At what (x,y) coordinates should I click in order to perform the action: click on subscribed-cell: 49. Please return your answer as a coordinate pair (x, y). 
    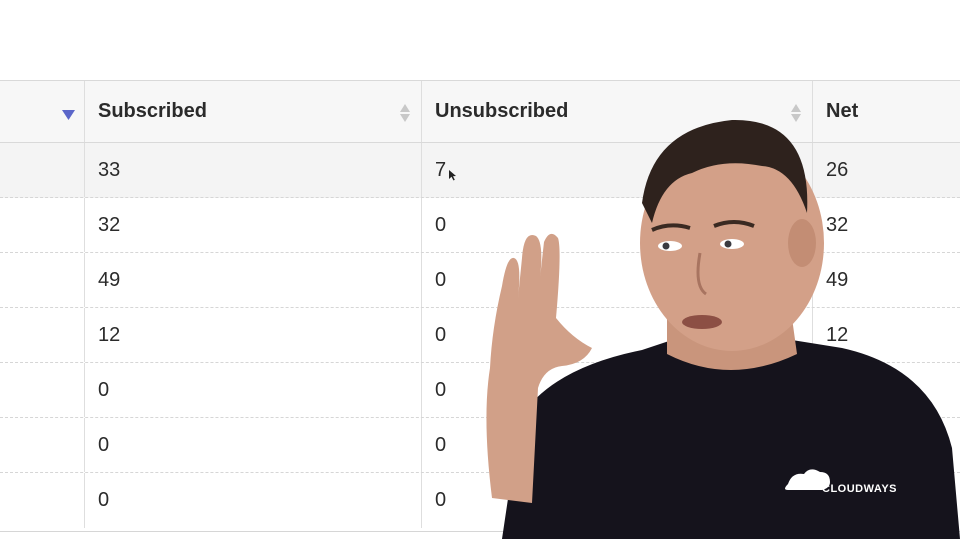
    Looking at the image, I should click on (253, 280).